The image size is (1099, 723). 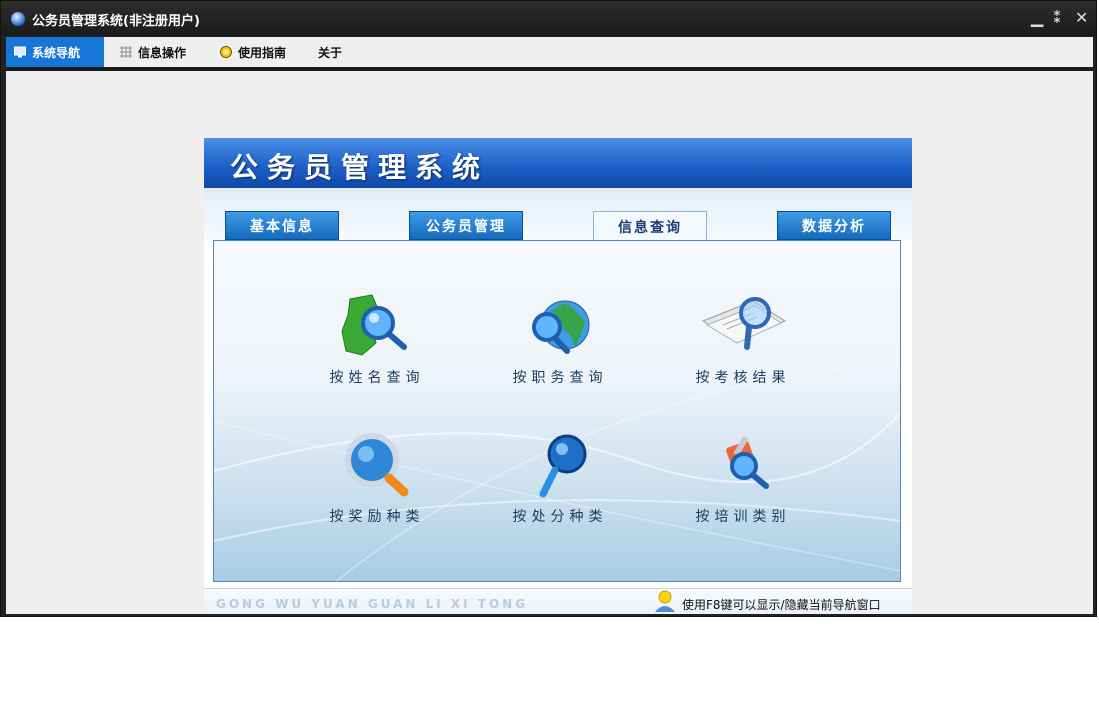 What do you see at coordinates (374, 325) in the screenshot?
I see `map-magnifier-icon` at bounding box center [374, 325].